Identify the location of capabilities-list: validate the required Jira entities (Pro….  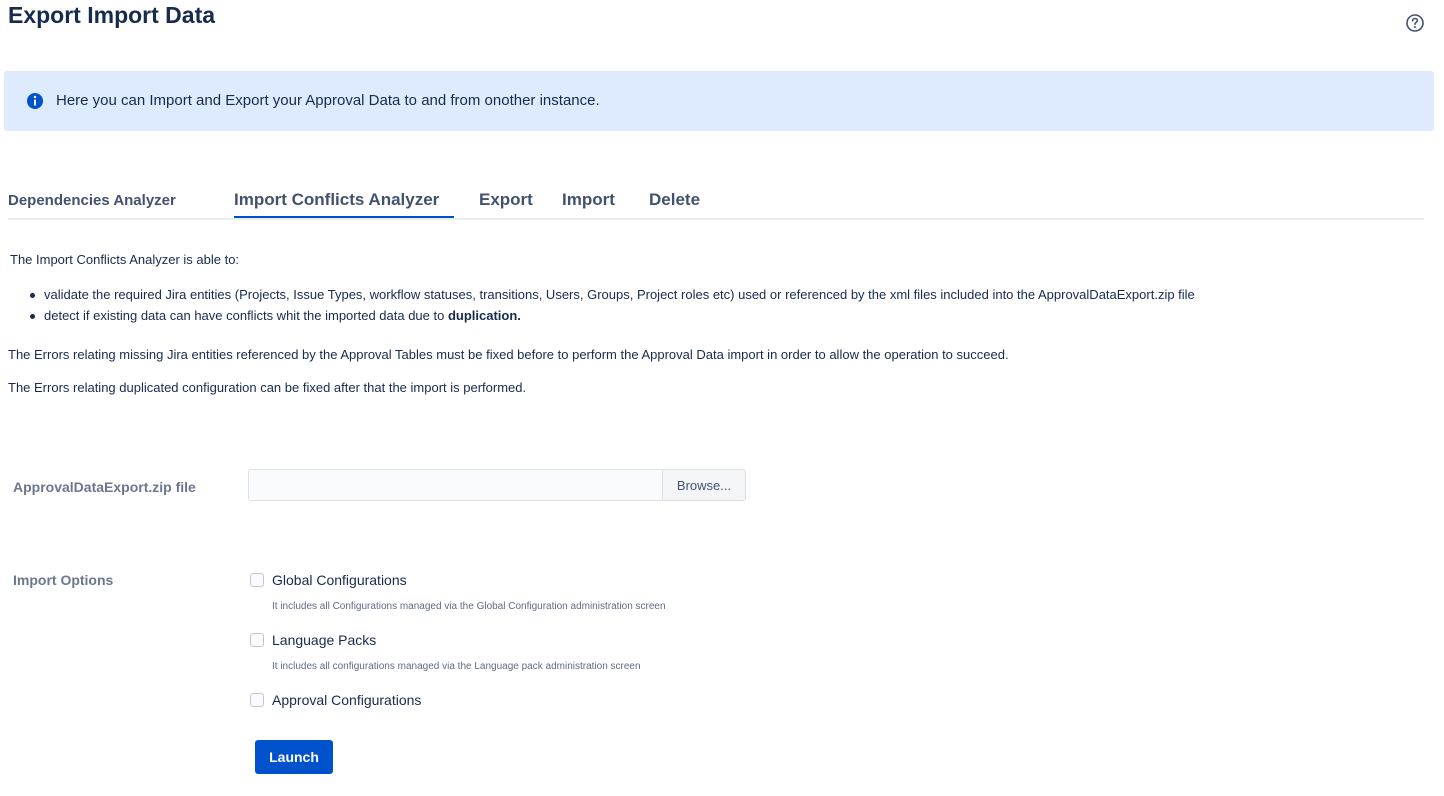
(612, 305).